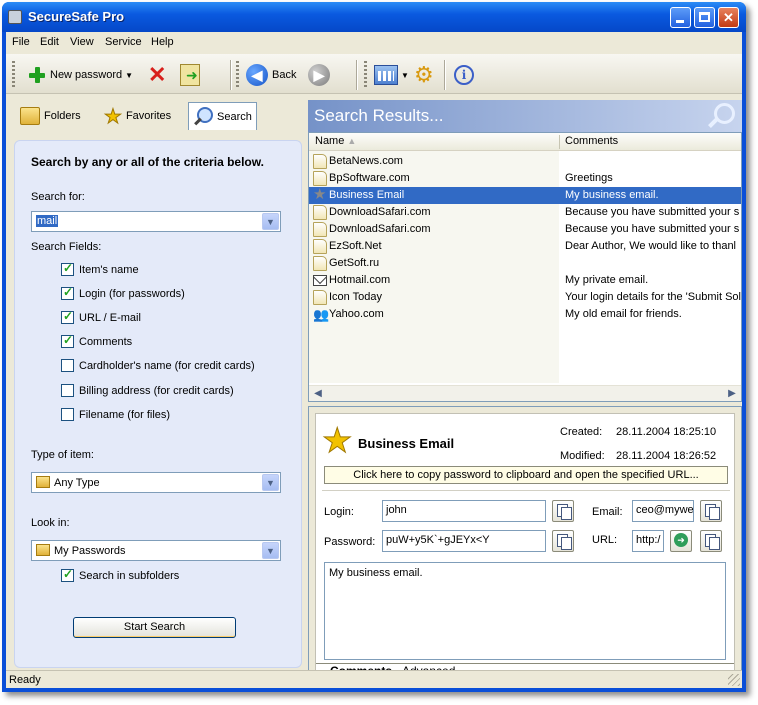 The height and width of the screenshot is (705, 758). What do you see at coordinates (158, 365) in the screenshot?
I see `checkbox-cardholder: Cardholder's name (for credit cards)` at bounding box center [158, 365].